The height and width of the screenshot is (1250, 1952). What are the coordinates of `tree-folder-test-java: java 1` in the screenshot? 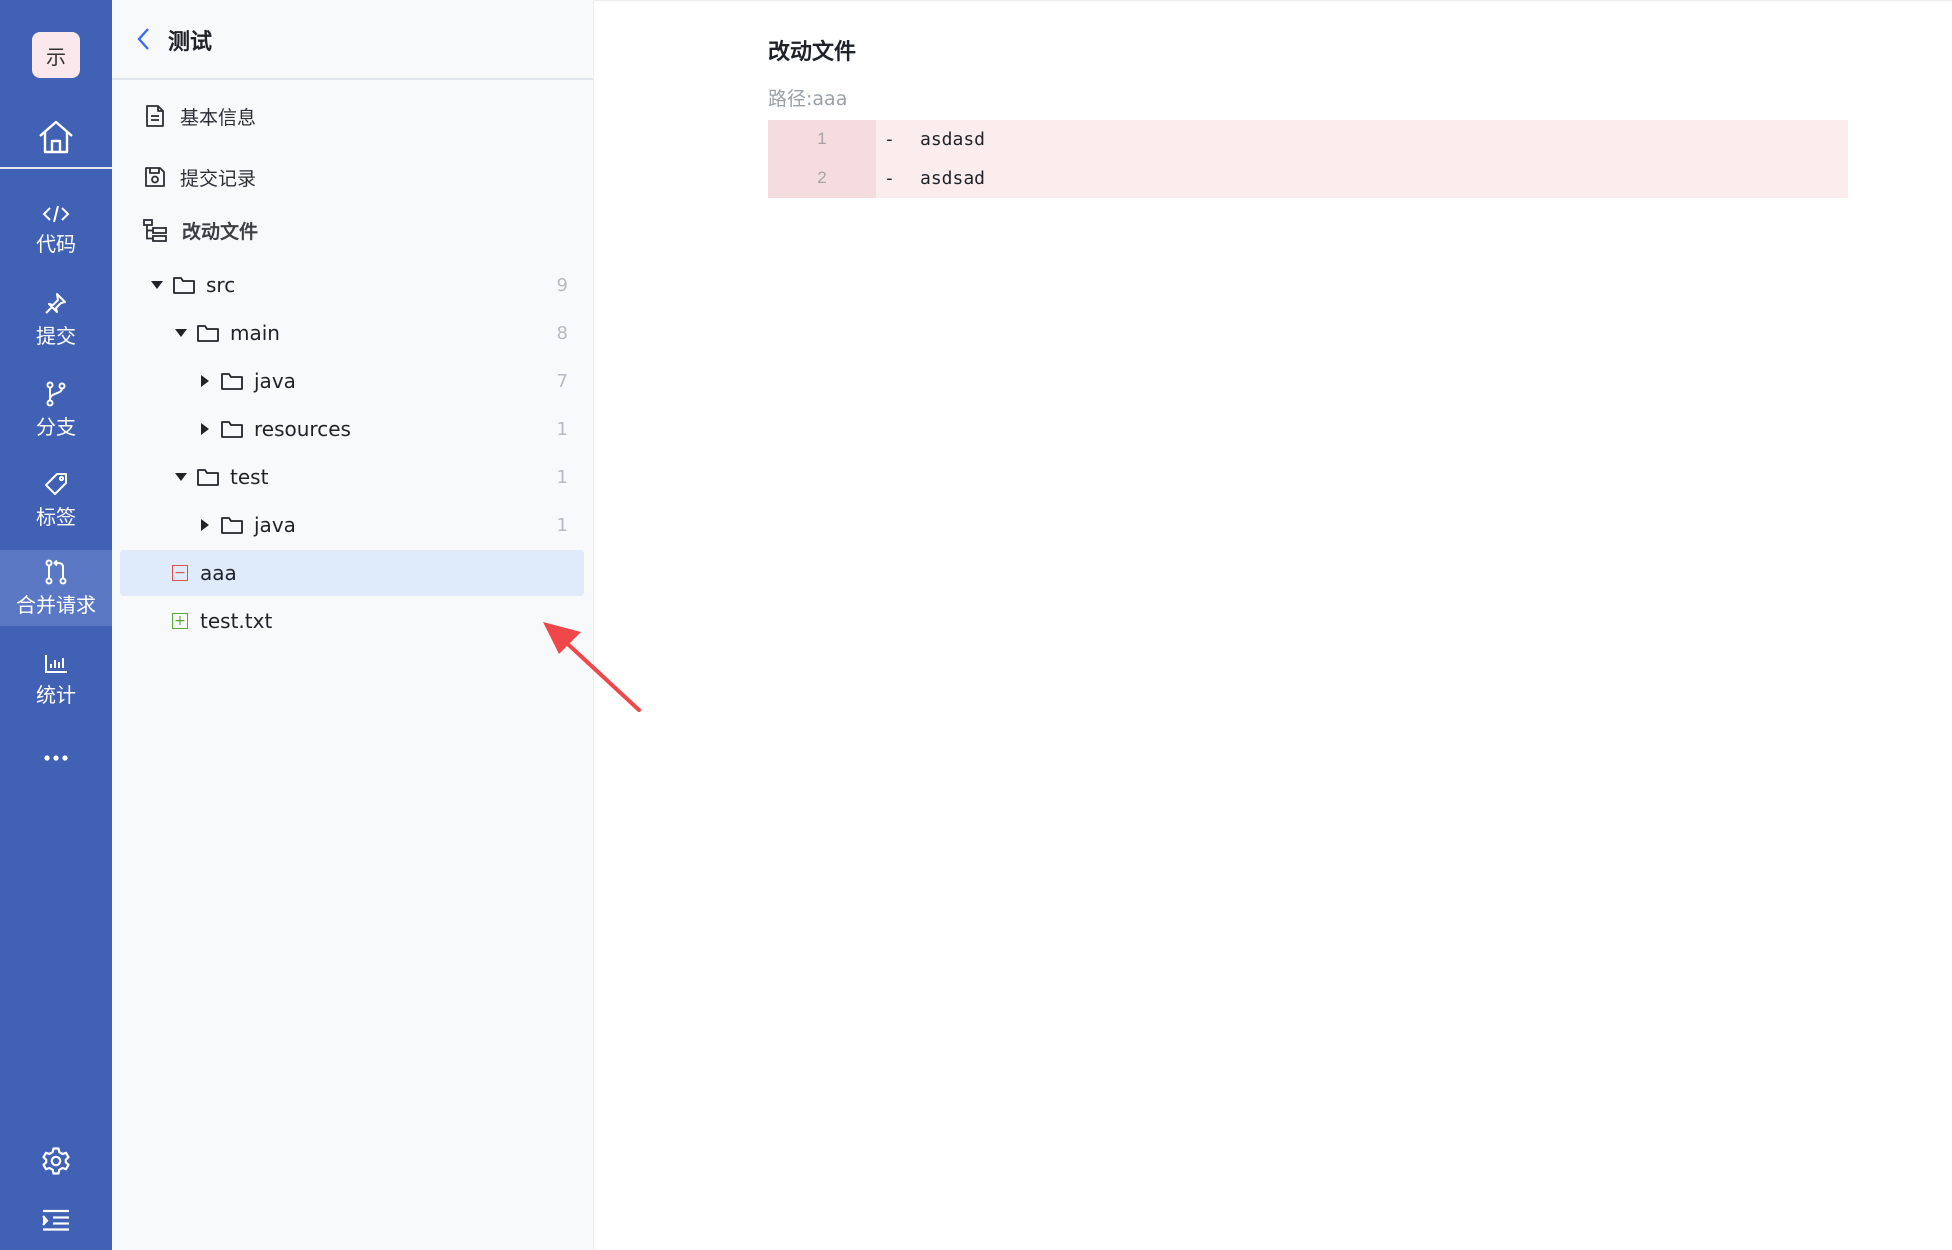 It's located at (352, 525).